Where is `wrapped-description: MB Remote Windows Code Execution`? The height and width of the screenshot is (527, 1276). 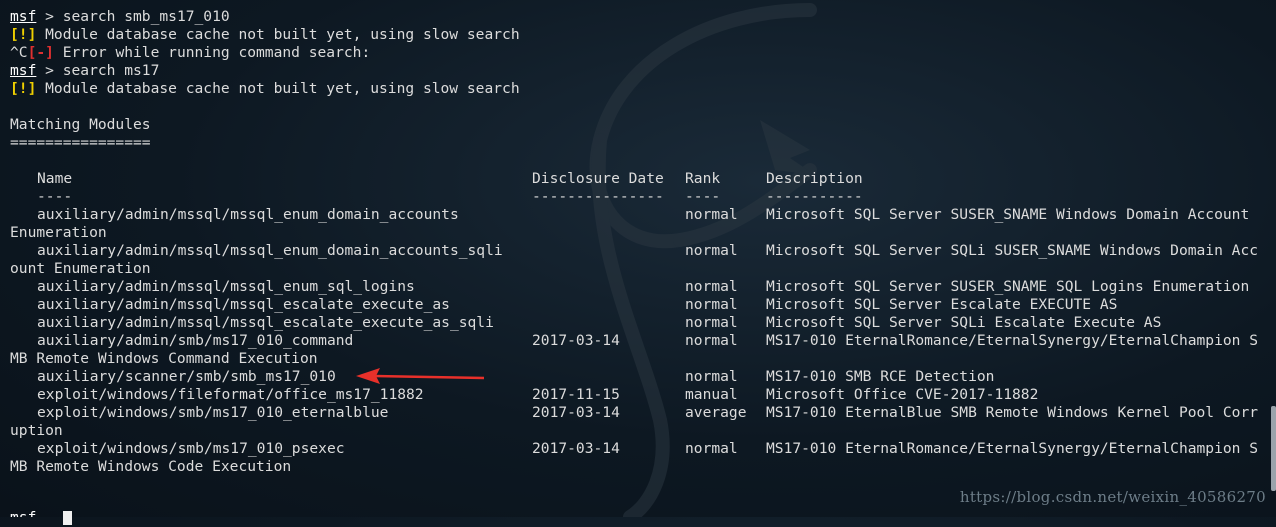 wrapped-description: MB Remote Windows Code Execution is located at coordinates (151, 466).